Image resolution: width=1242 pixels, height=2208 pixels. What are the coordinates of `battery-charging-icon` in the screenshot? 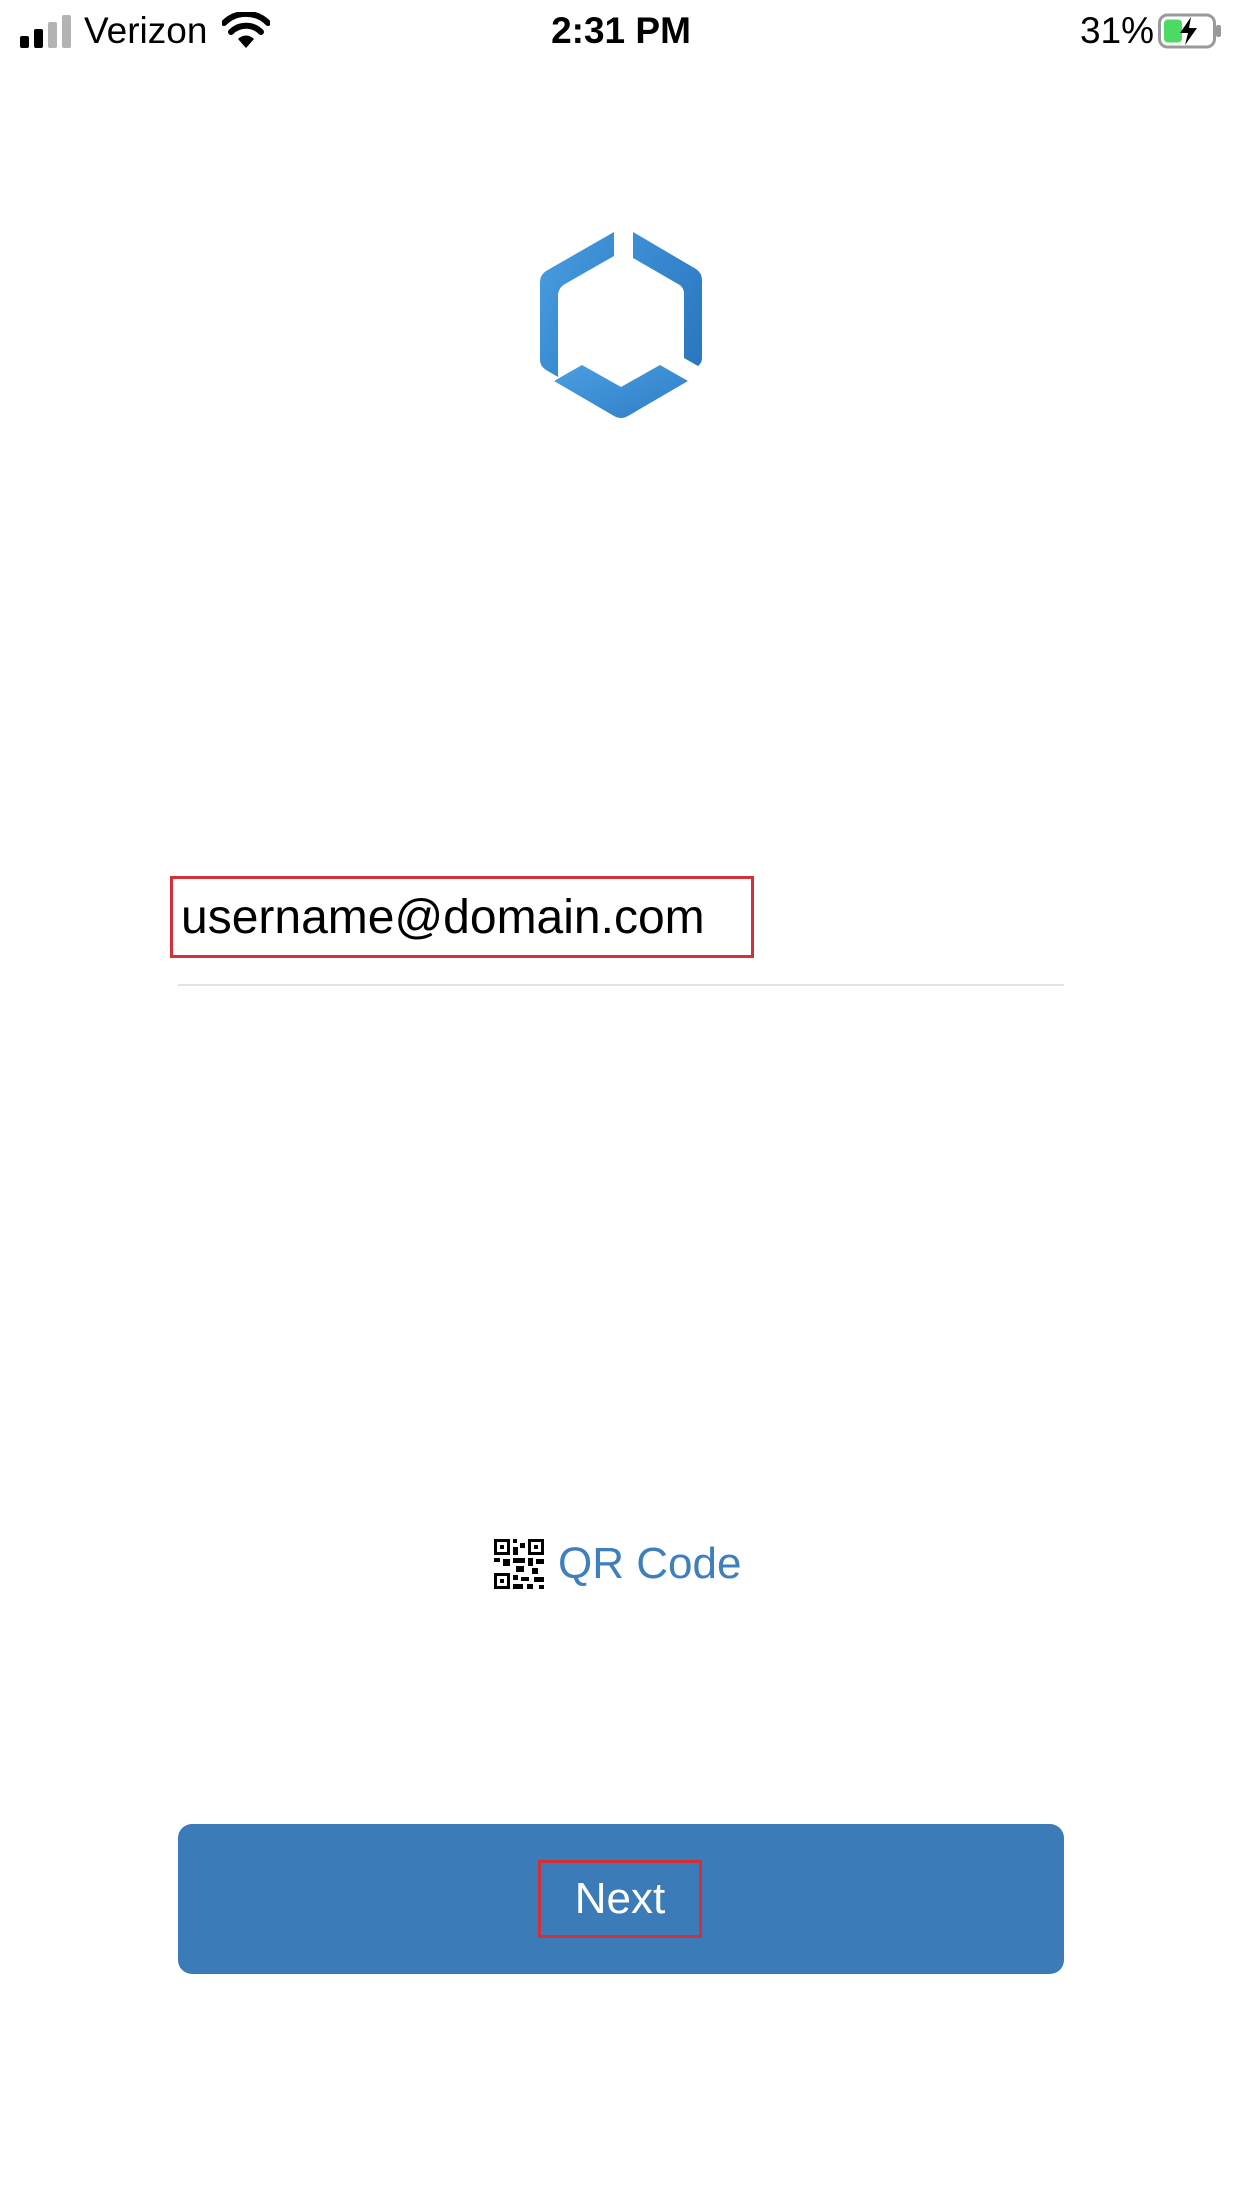 It's located at (1189, 31).